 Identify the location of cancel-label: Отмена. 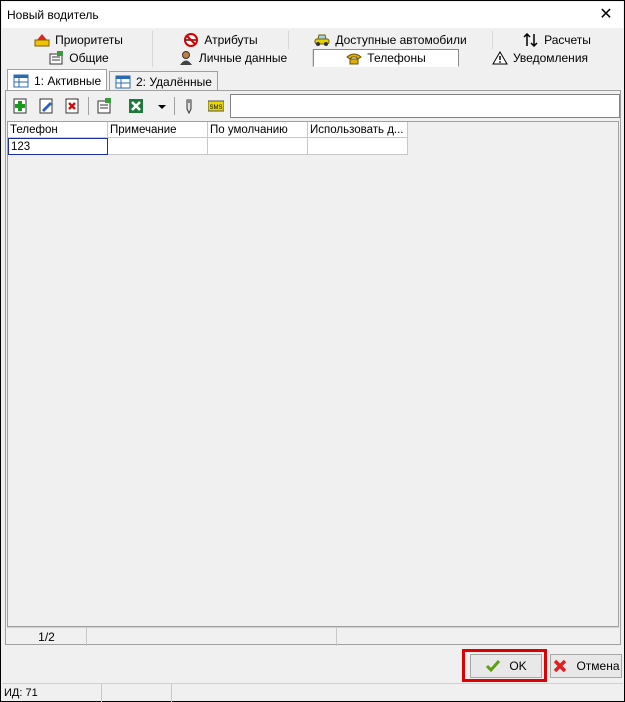
(598, 666).